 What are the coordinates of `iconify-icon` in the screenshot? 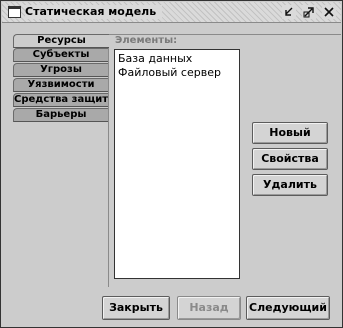 It's located at (289, 12).